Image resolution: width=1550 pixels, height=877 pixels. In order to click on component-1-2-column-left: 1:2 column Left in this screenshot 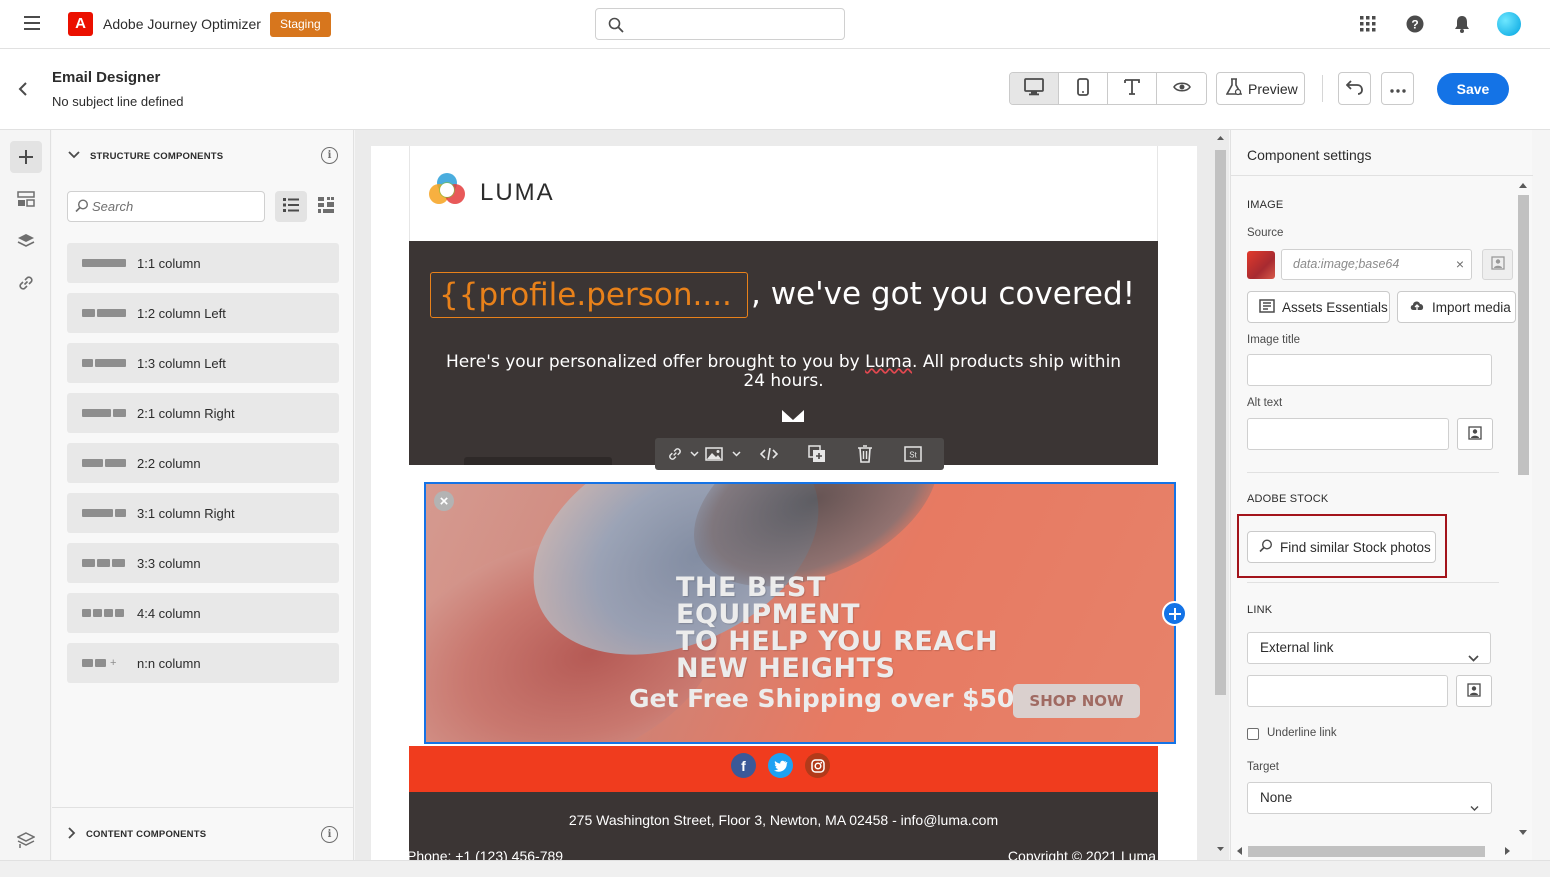, I will do `click(203, 313)`.